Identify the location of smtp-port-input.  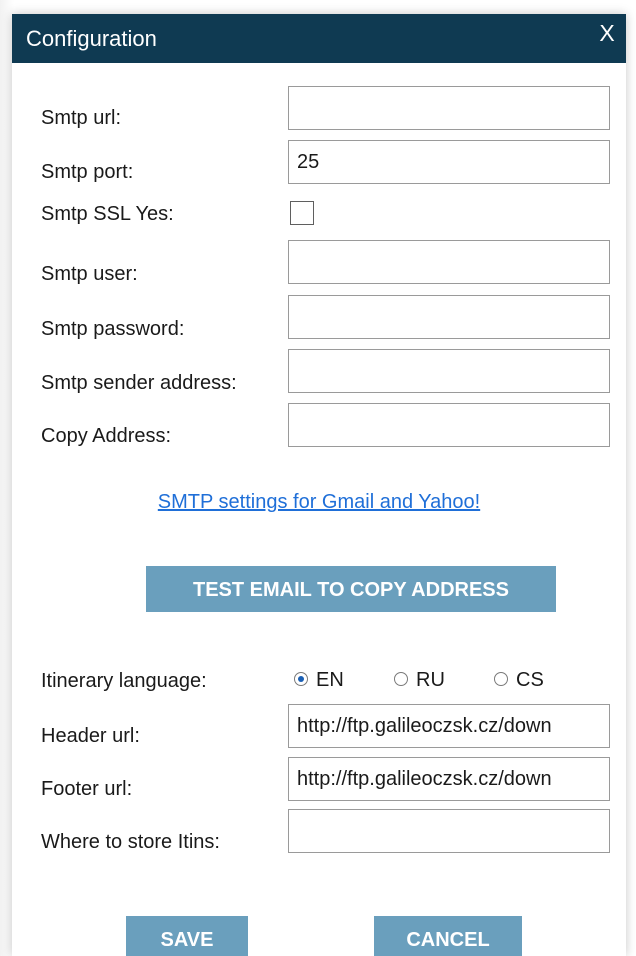
(449, 162).